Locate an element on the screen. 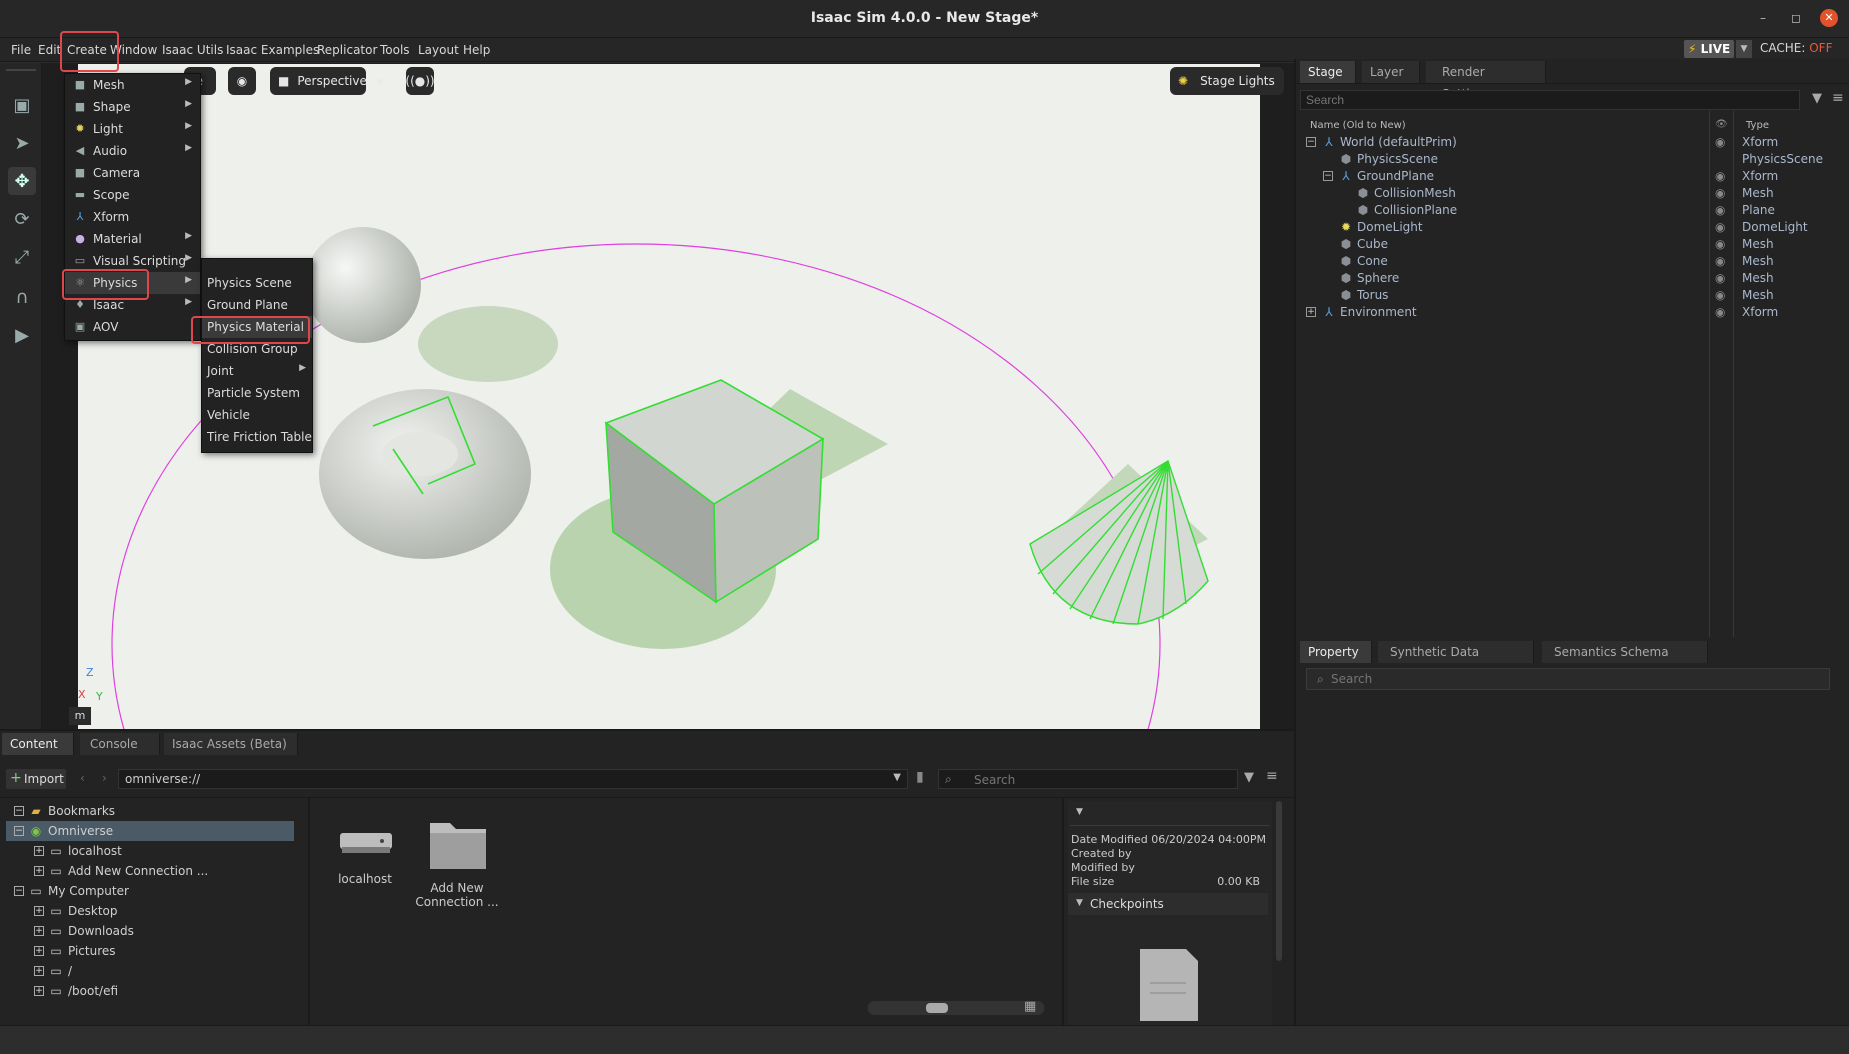 This screenshot has height=1054, width=1849. stage-tree-row: + ⅄ Environment ◉ Xform is located at coordinates (1571, 312).